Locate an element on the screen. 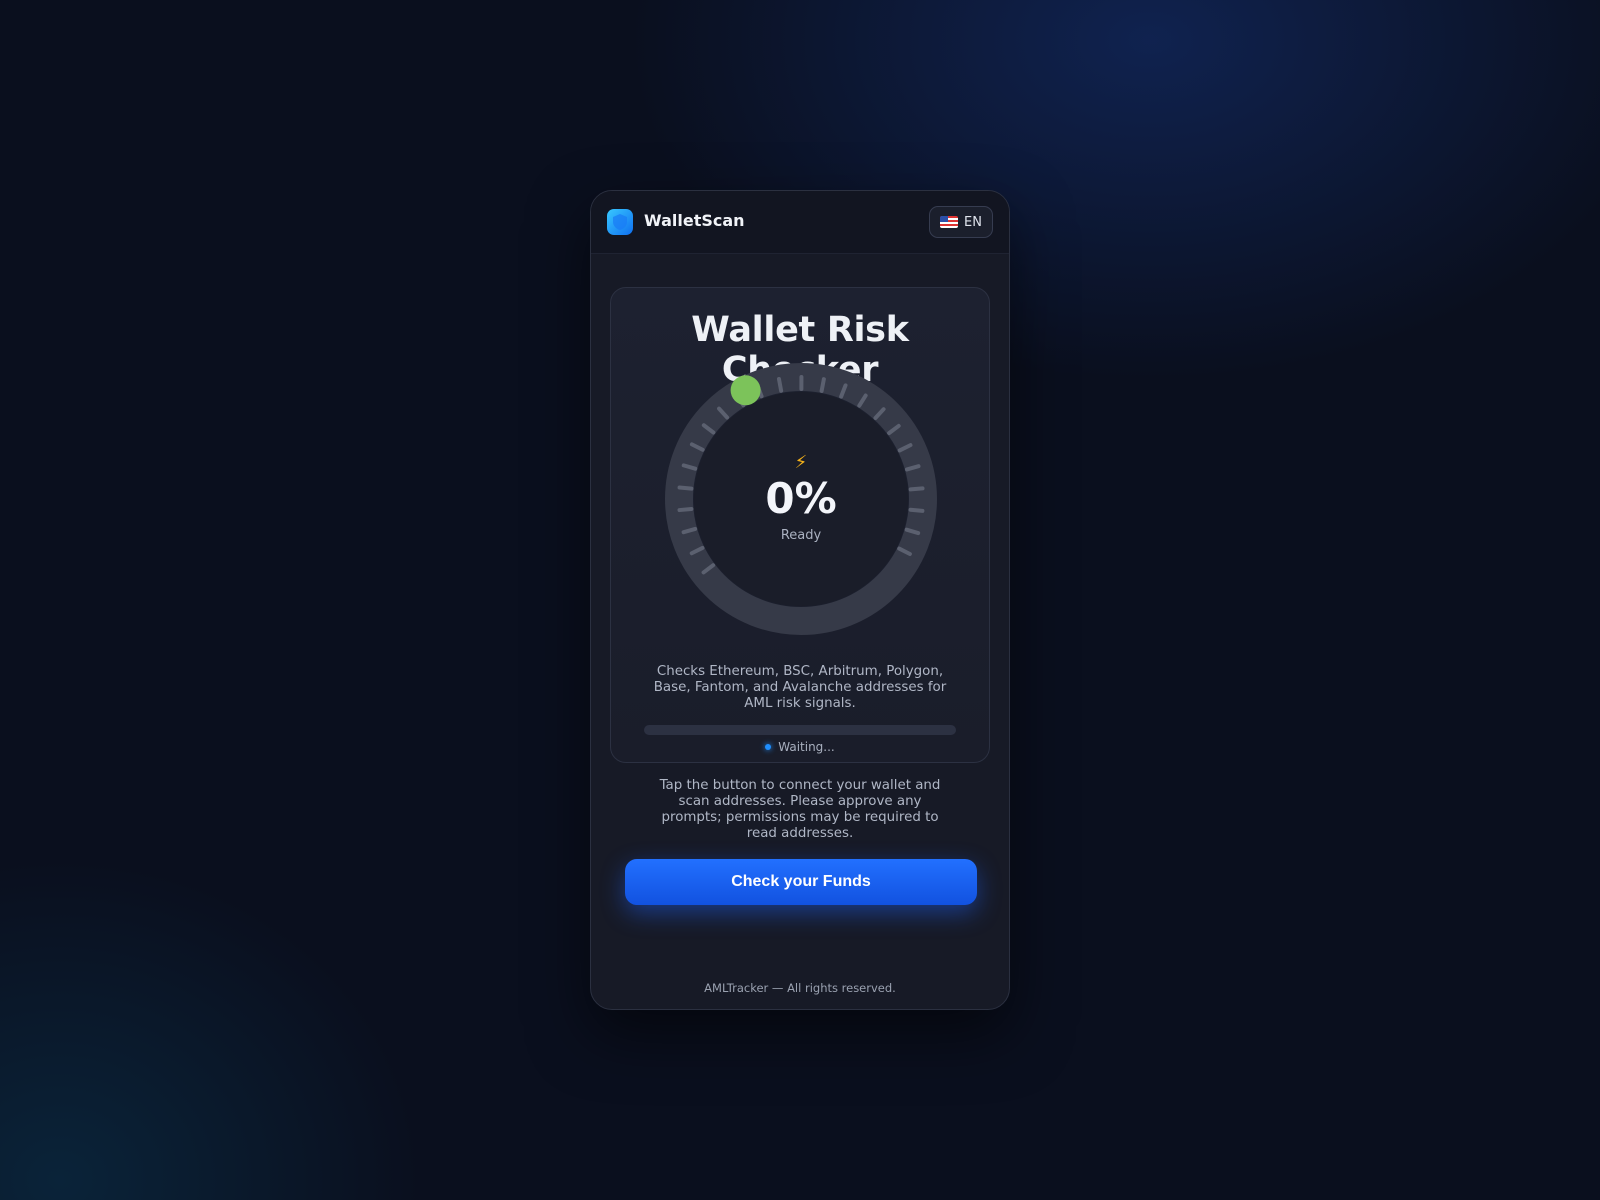  progress-bar is located at coordinates (800, 730).